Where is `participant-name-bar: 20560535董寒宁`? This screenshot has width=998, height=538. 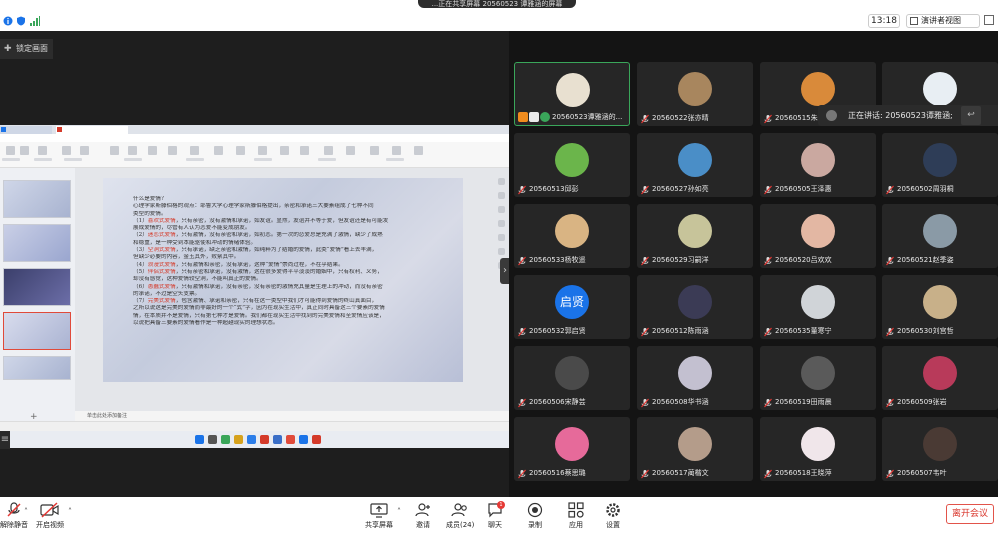
participant-name-bar: 20560535董寒宁 is located at coordinates (797, 331).